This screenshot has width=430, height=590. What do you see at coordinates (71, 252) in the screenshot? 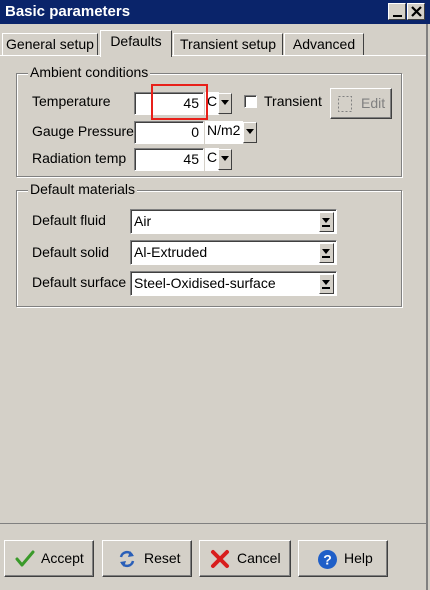
I see `default-solid-label: Default solid` at bounding box center [71, 252].